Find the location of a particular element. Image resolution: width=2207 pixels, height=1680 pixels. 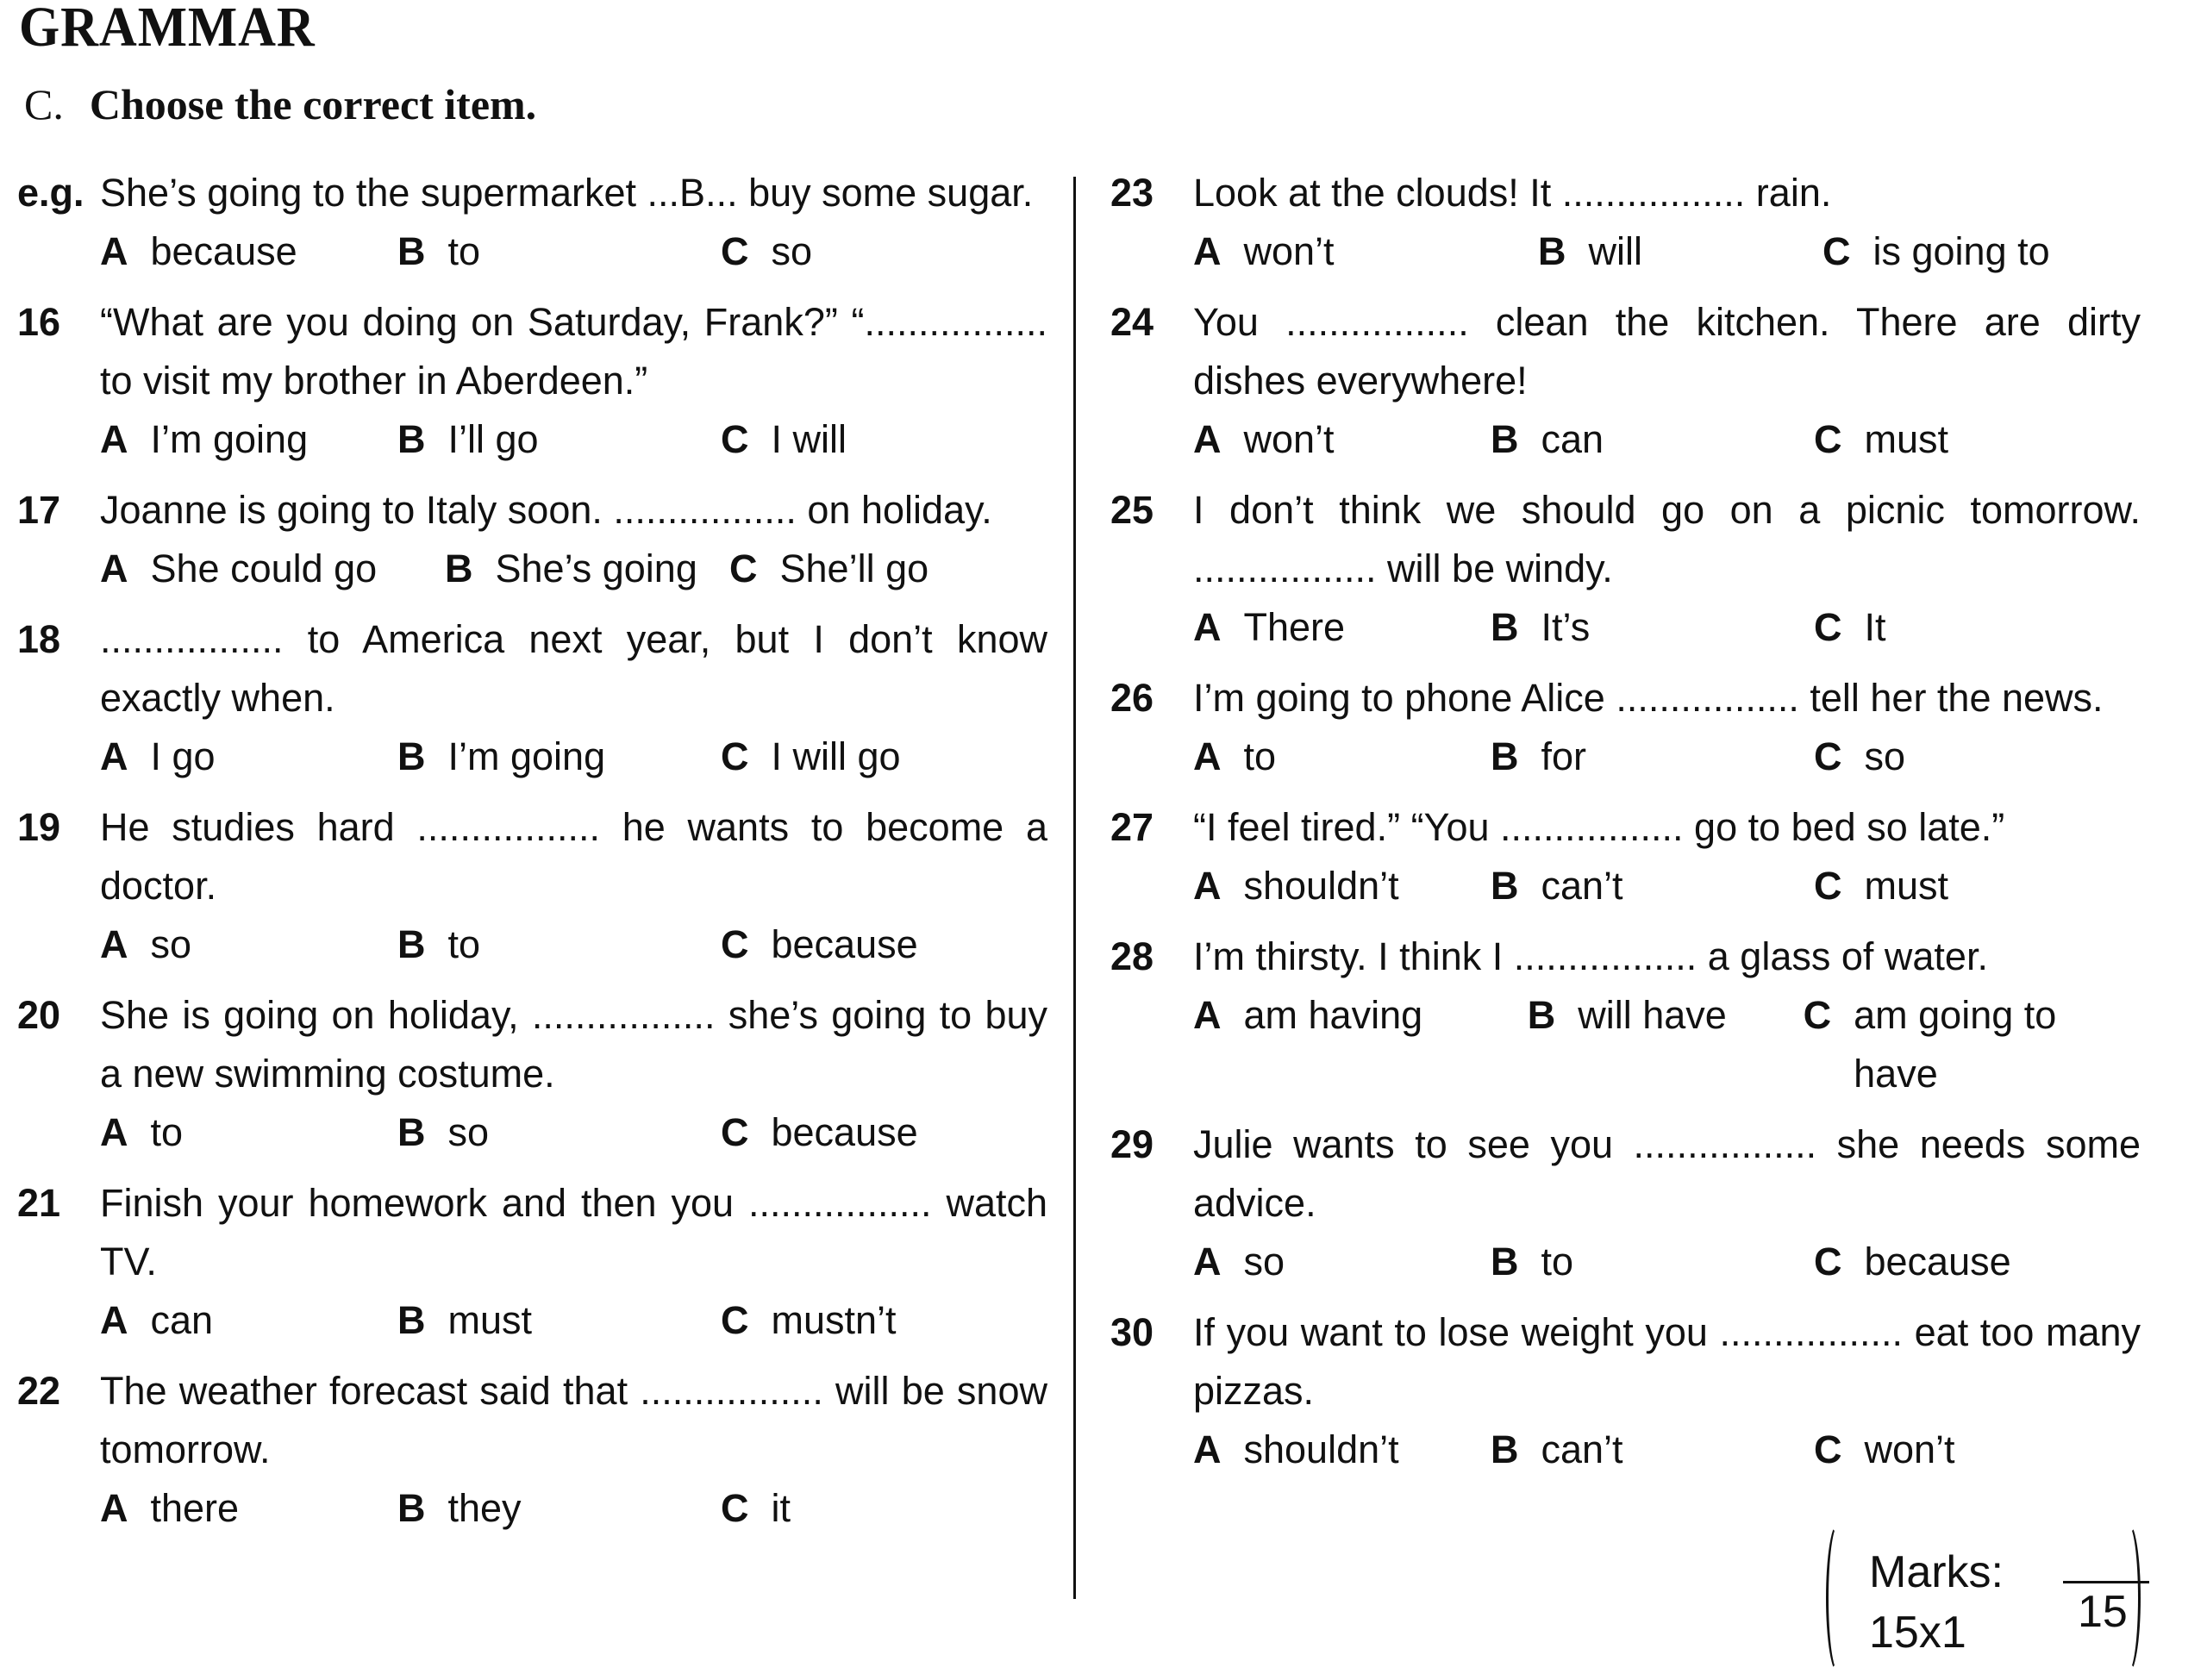

option-c: C She’ll go is located at coordinates (828, 569).